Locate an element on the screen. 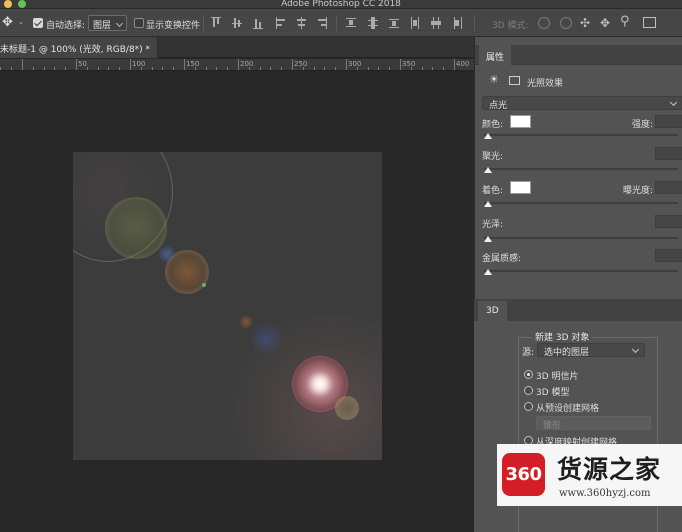  document-tab-bar: 未标题-1 @ 100% (光效, RGB/8*) * is located at coordinates (237, 47).